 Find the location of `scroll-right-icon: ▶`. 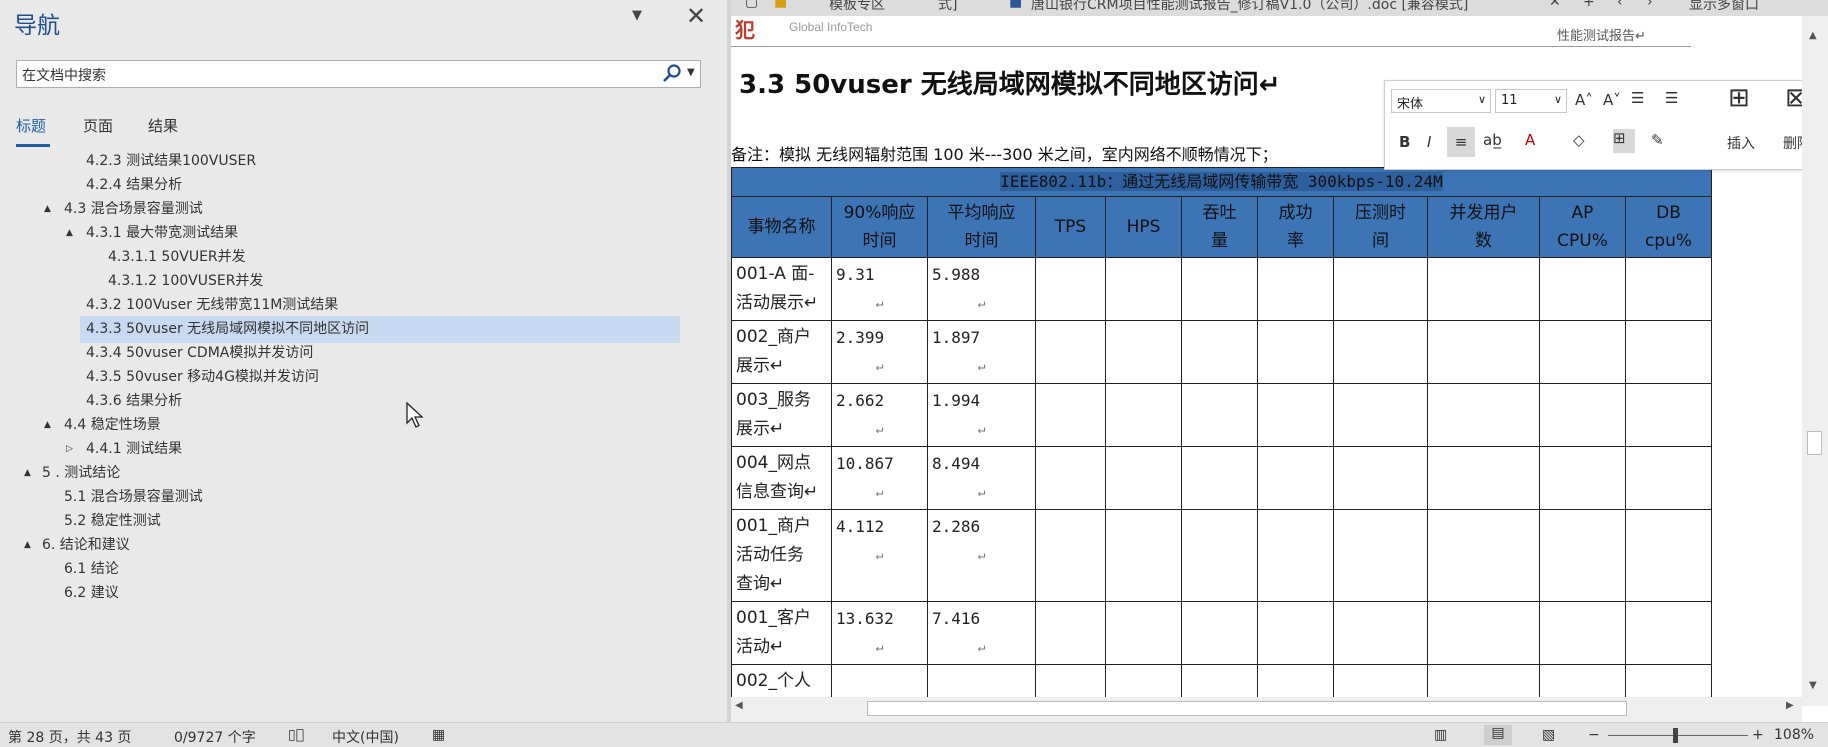

scroll-right-icon: ▶ is located at coordinates (1790, 705).